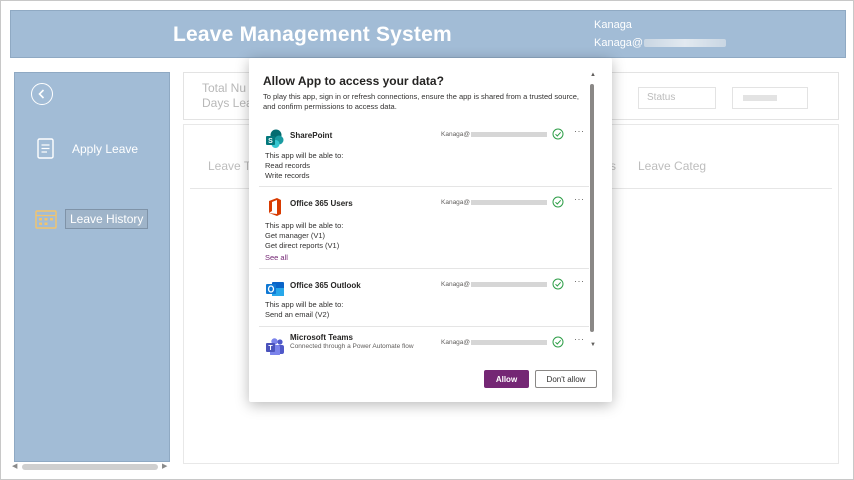 The height and width of the screenshot is (480, 854). I want to click on user-email: Kanaga@, so click(660, 43).